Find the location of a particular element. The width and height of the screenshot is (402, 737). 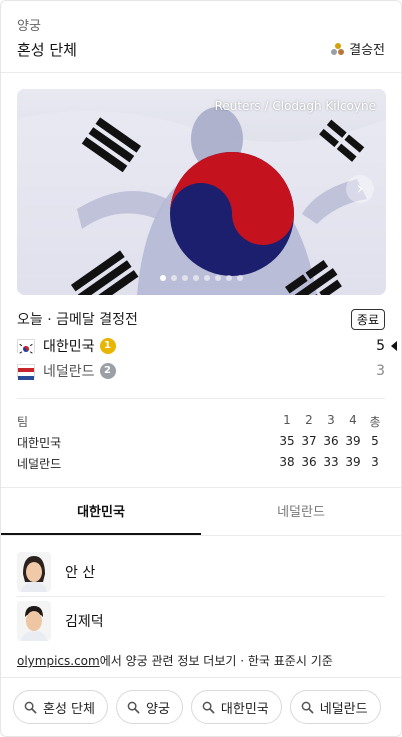

rank-badge: 2 is located at coordinates (107, 371).